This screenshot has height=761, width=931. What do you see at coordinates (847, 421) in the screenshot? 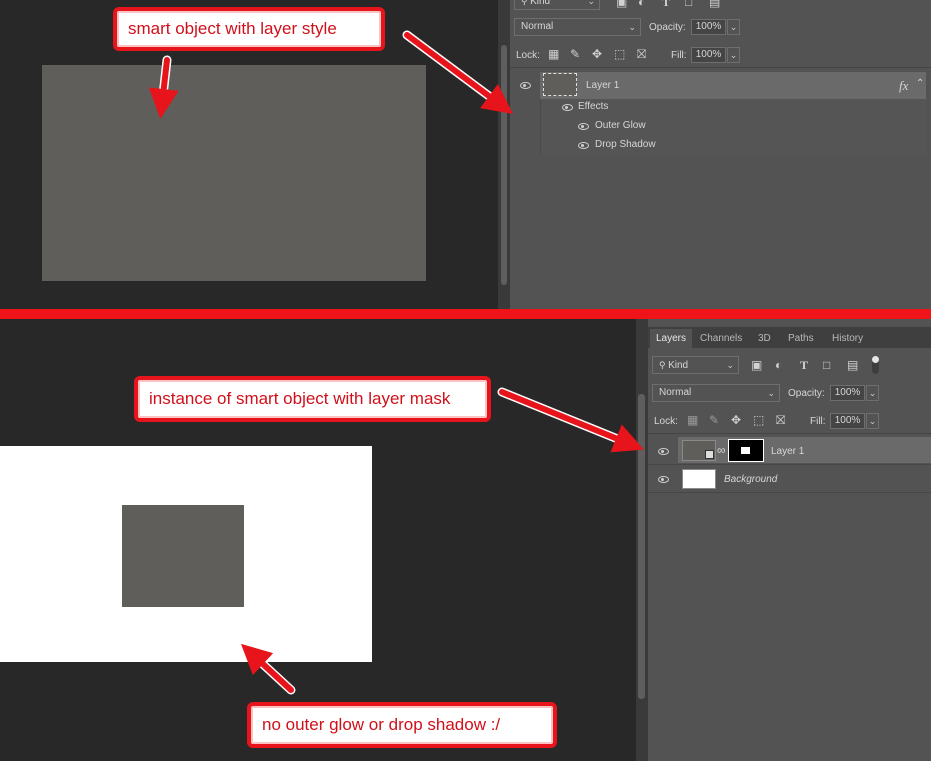
I see `bottom-fill-input: 100%` at bounding box center [847, 421].